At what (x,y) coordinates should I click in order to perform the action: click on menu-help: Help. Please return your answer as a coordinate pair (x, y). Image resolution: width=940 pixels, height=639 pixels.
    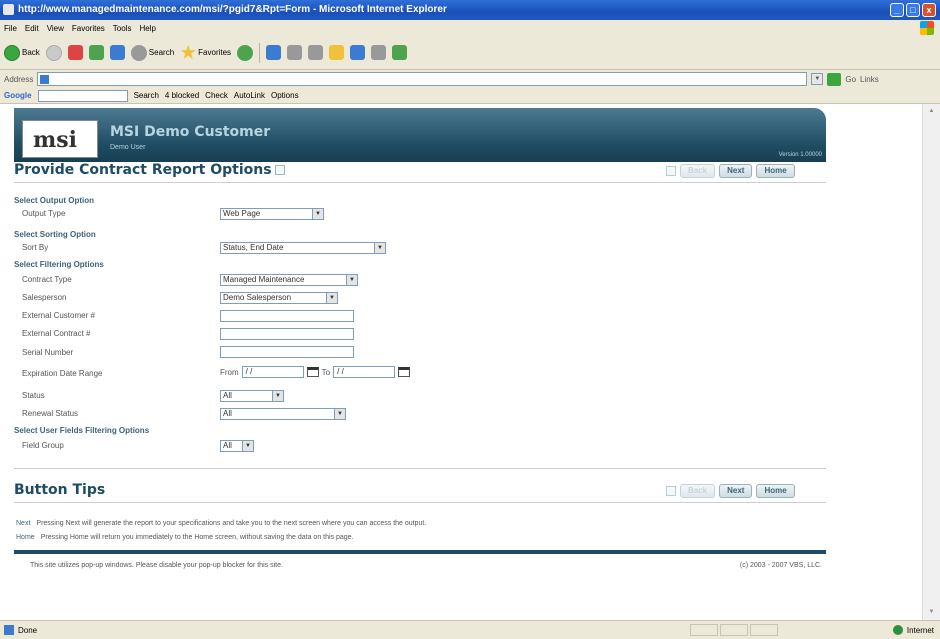
    Looking at the image, I should click on (147, 28).